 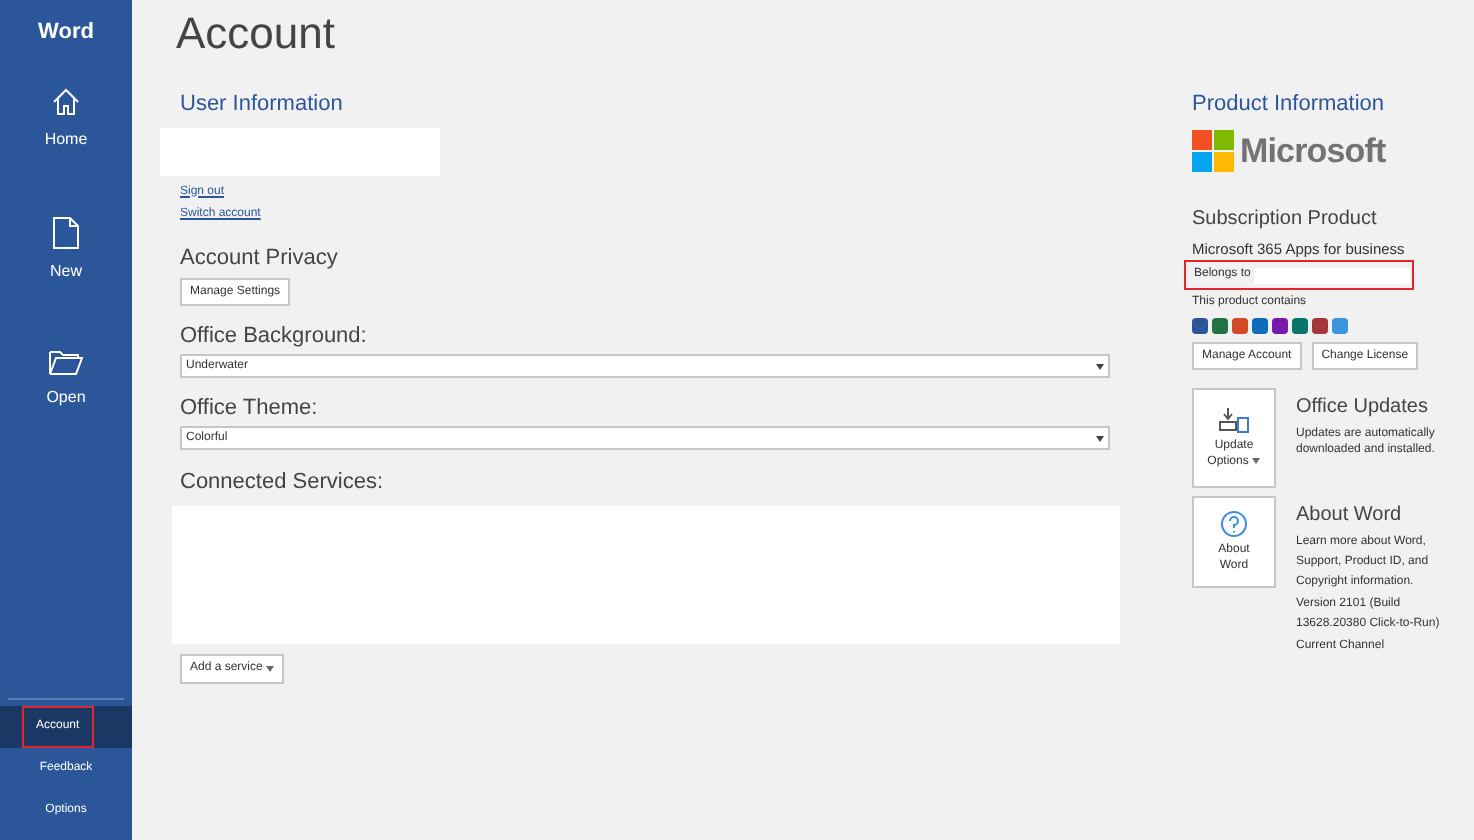 I want to click on nav-item: New, so click(x=66, y=249).